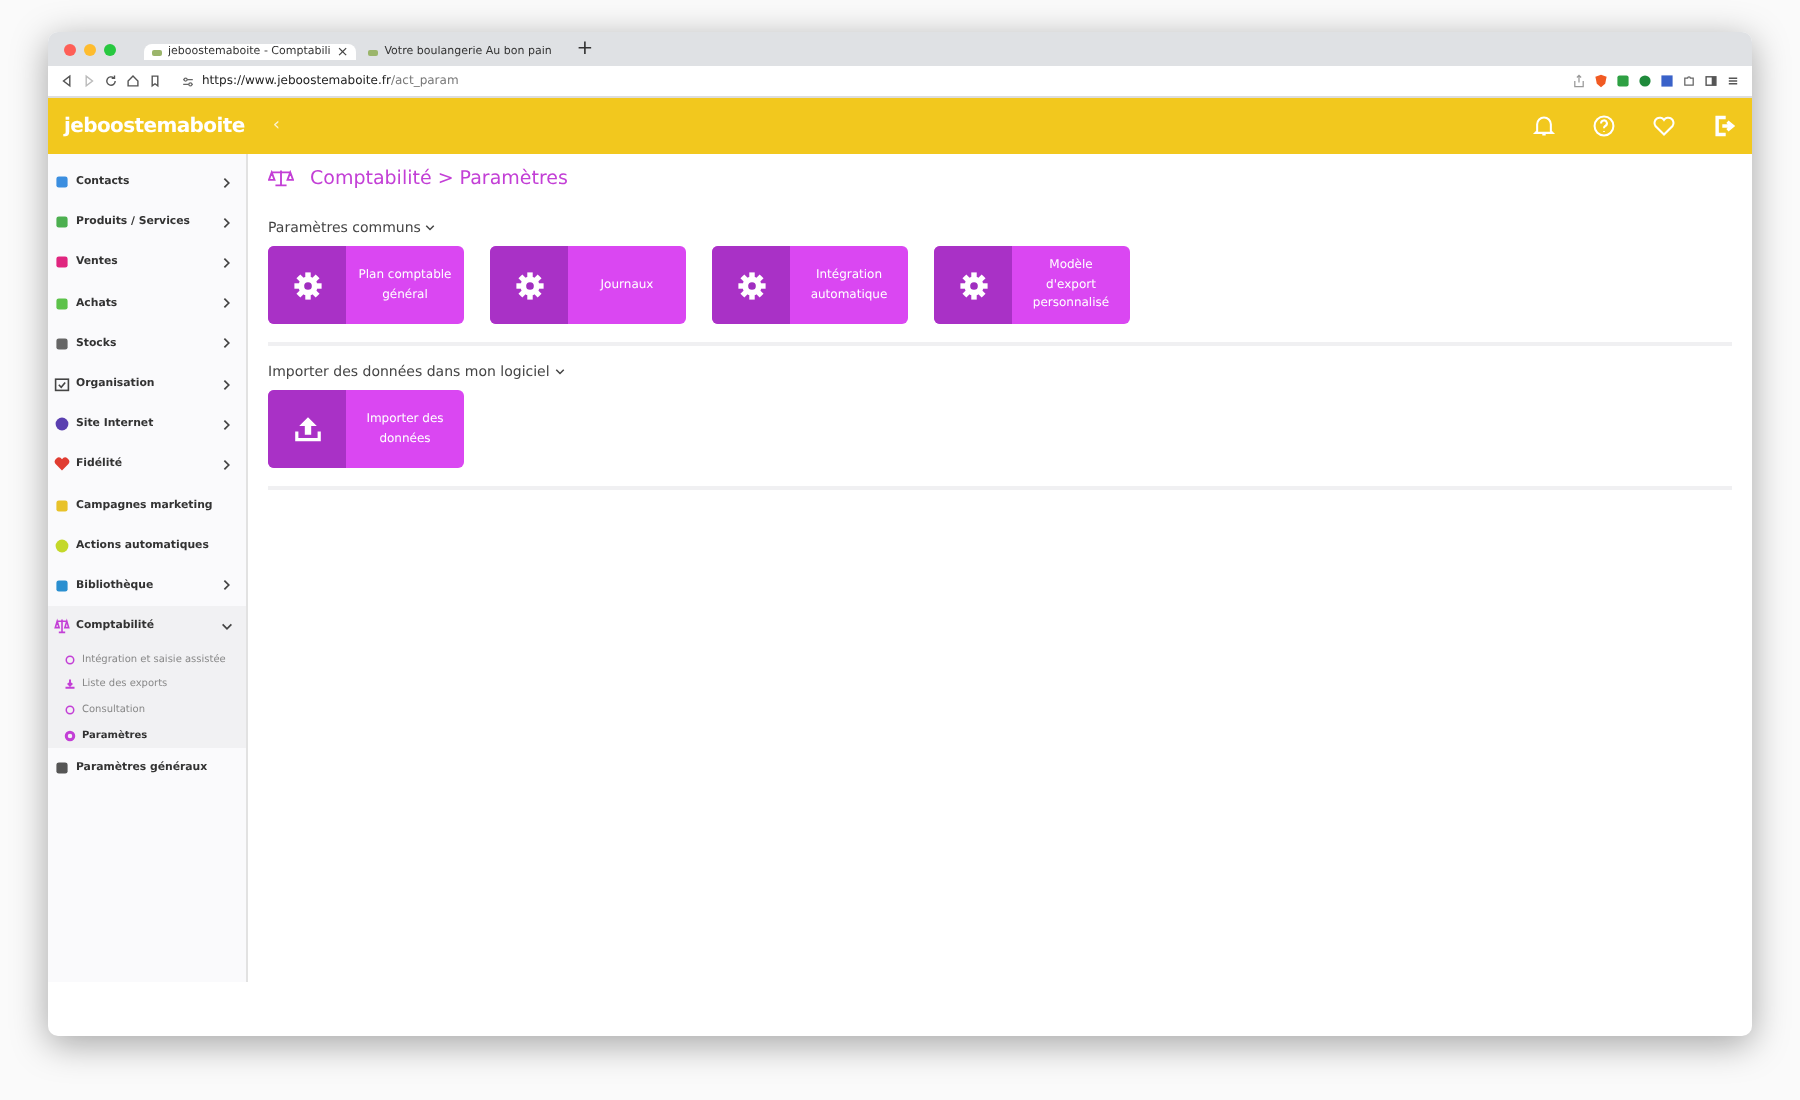 The height and width of the screenshot is (1100, 1800). What do you see at coordinates (111, 81) in the screenshot?
I see `reload-icon` at bounding box center [111, 81].